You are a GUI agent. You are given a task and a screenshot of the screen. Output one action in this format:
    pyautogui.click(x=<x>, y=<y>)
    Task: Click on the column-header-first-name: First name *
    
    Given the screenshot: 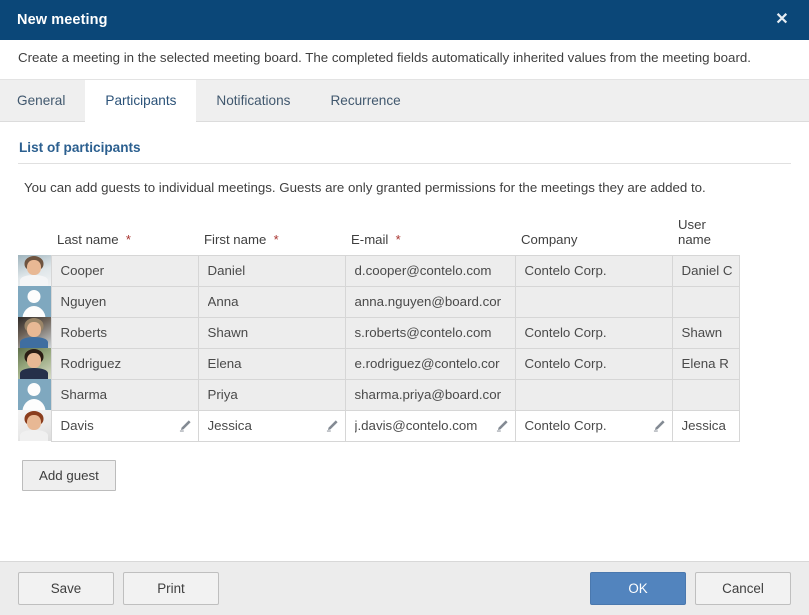 What is the action you would take?
    pyautogui.click(x=271, y=236)
    